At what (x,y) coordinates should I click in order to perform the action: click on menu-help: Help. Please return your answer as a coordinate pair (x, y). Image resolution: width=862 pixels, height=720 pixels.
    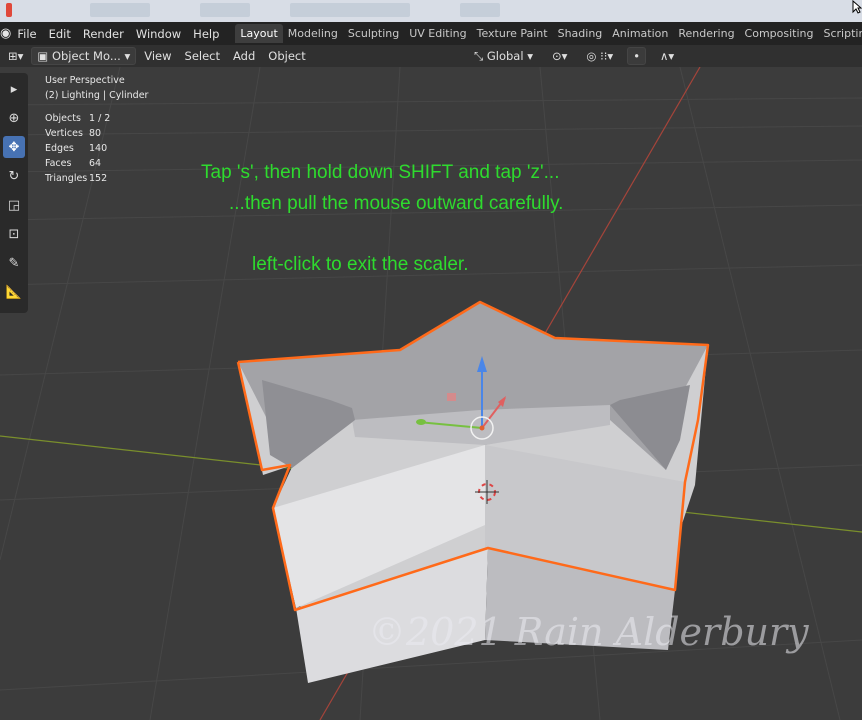
    Looking at the image, I should click on (206, 34).